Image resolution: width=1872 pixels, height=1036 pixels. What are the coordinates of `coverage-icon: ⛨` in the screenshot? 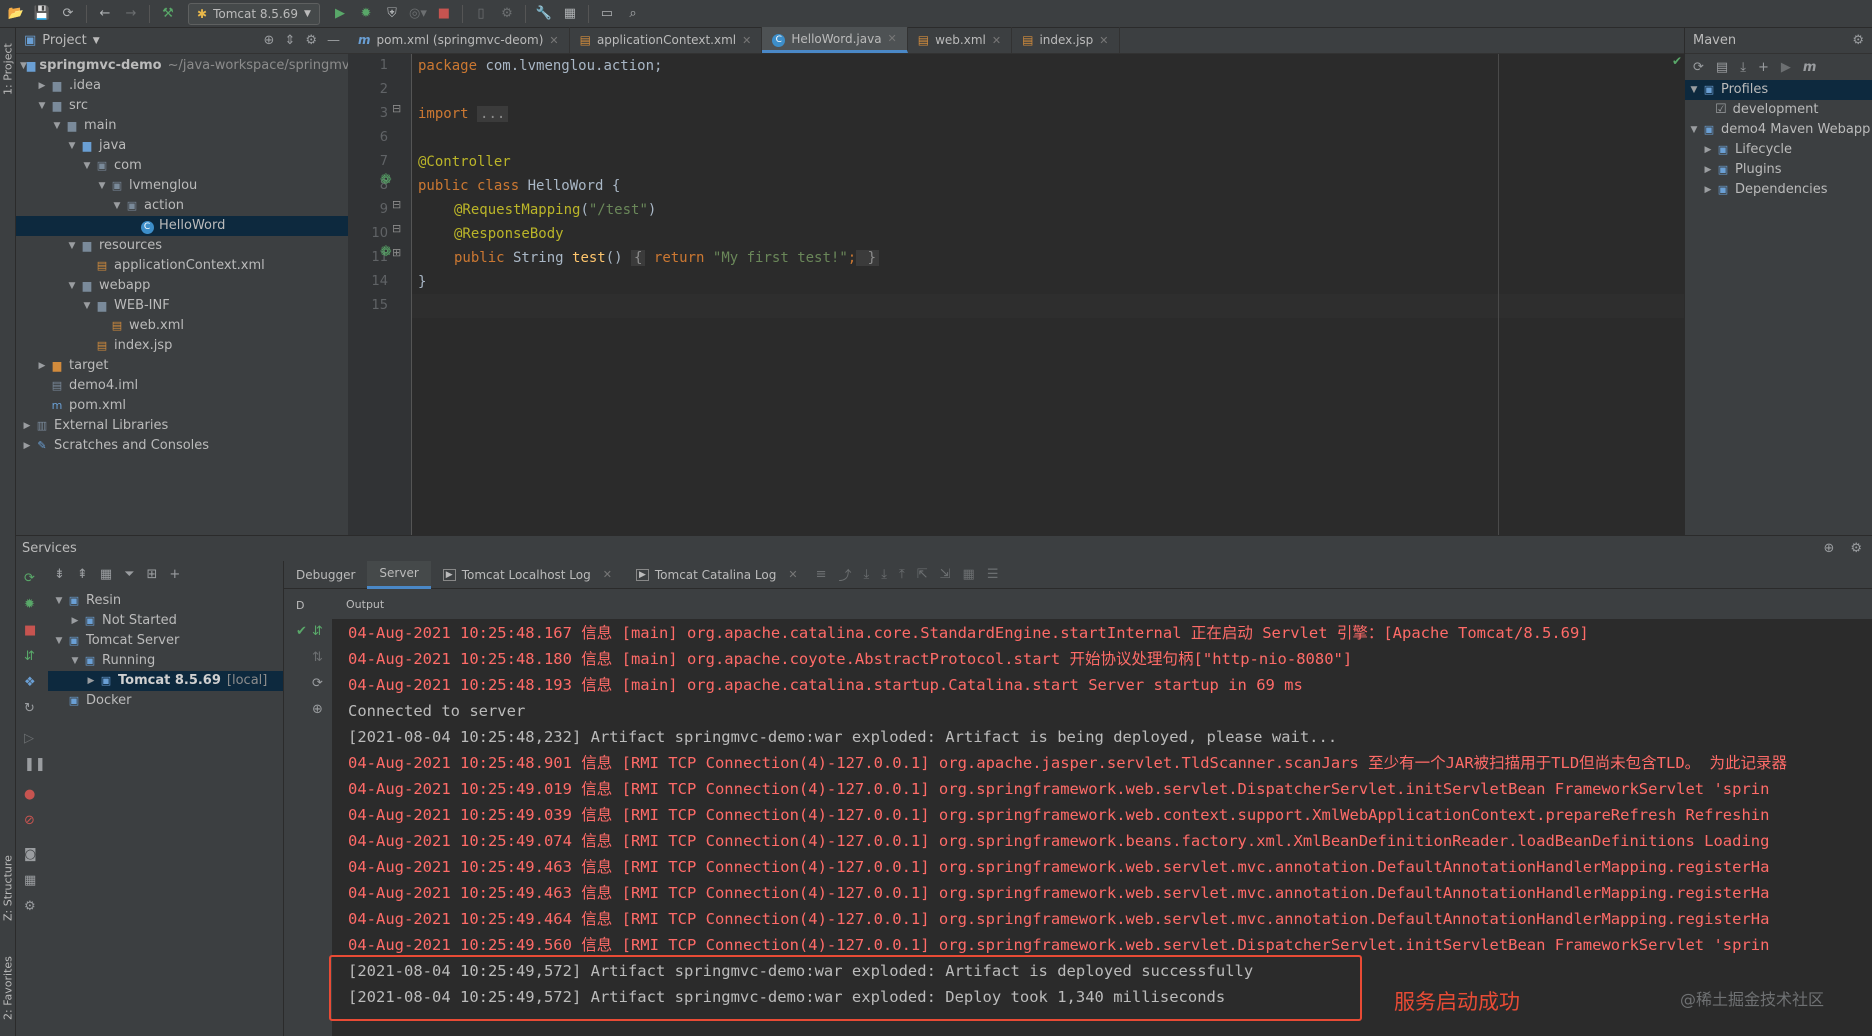 It's located at (392, 14).